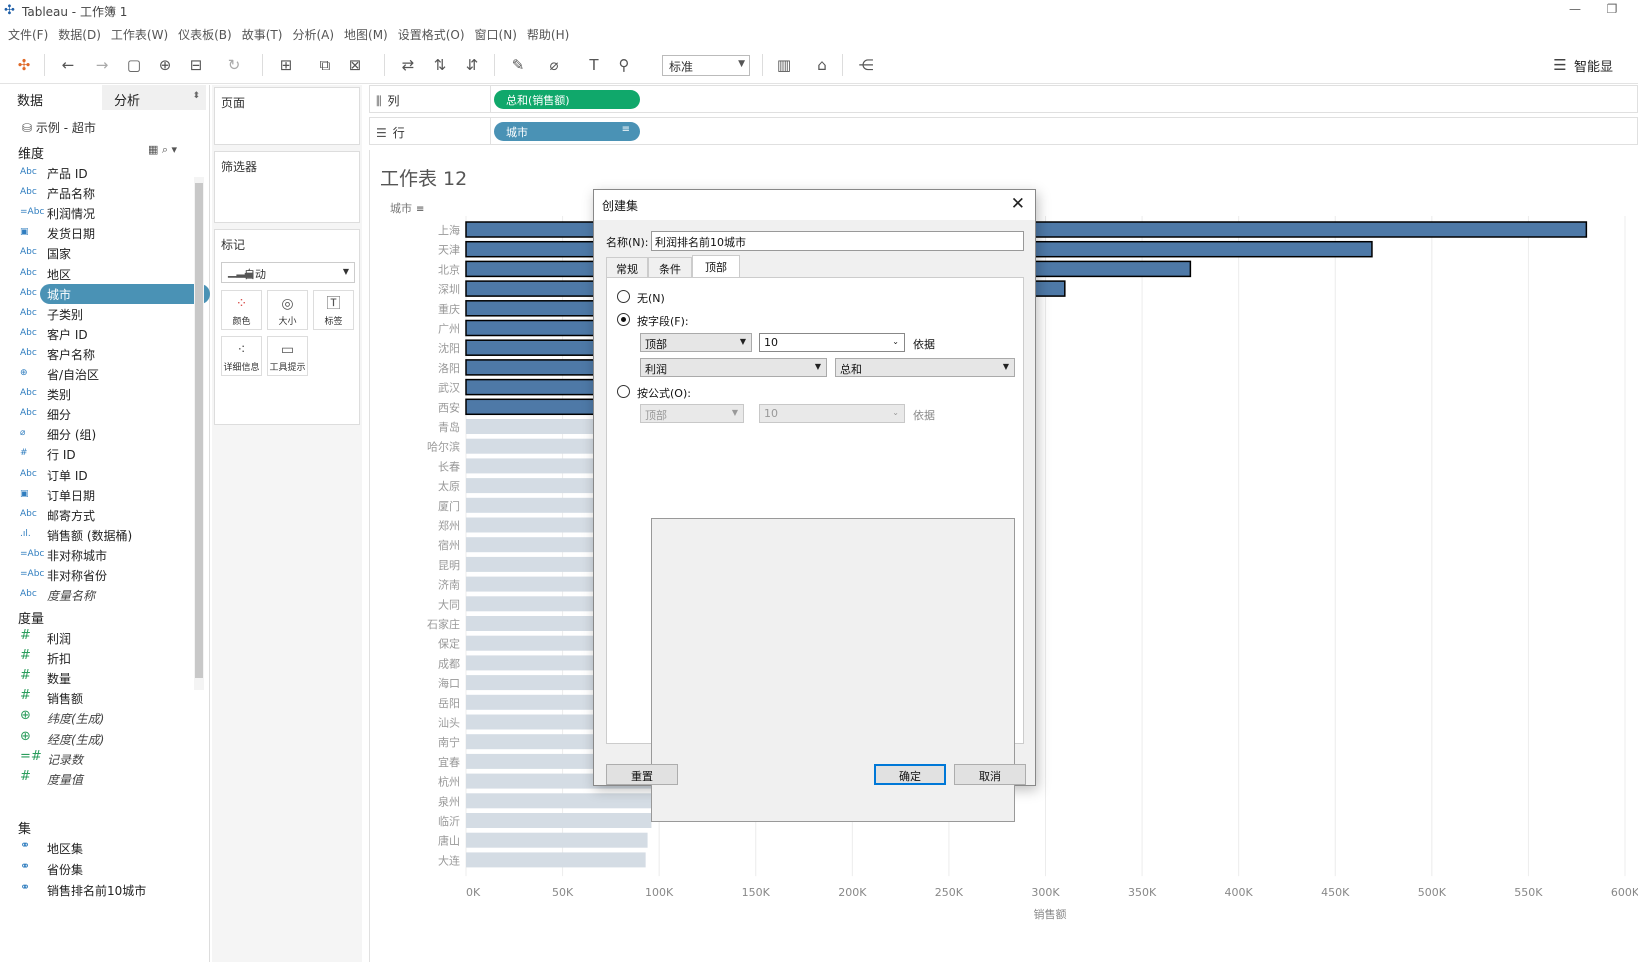 This screenshot has width=1638, height=962. What do you see at coordinates (623, 391) in the screenshot?
I see `radio-by-formula` at bounding box center [623, 391].